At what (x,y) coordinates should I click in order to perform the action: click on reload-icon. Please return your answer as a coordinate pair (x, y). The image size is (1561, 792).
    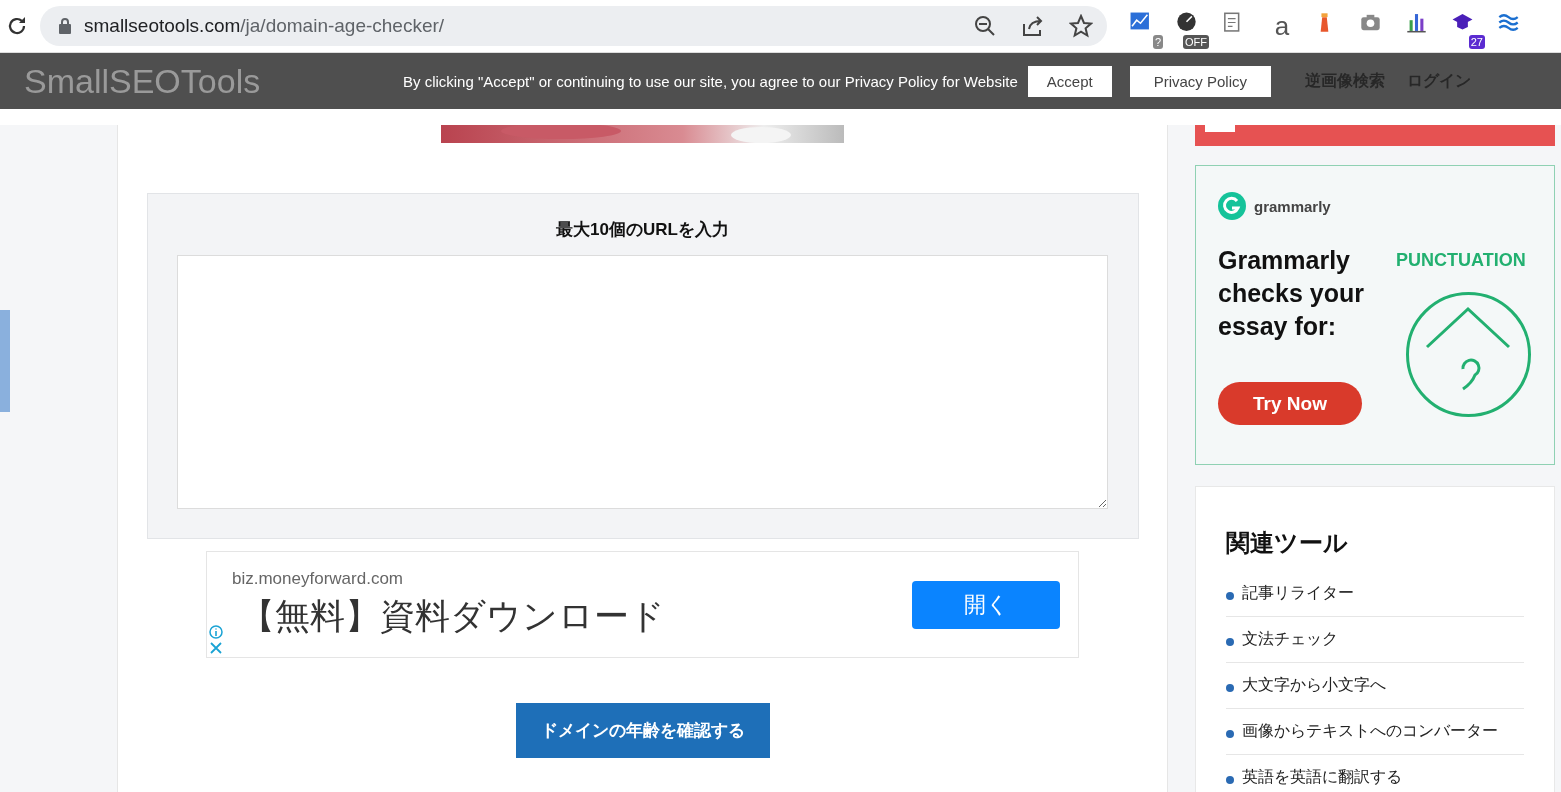
    Looking at the image, I should click on (17, 26).